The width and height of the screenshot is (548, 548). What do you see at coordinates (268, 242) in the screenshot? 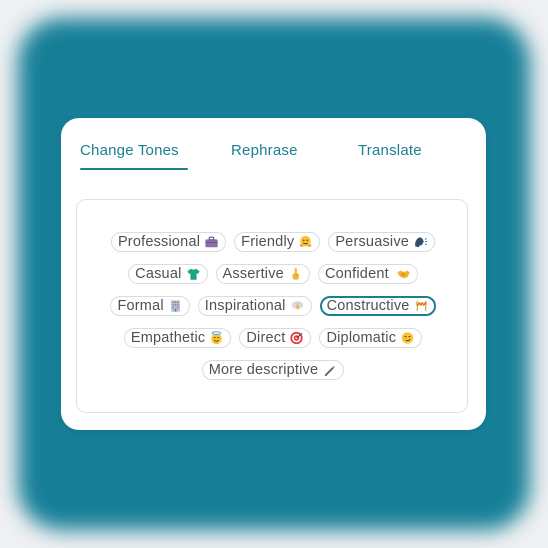
I see `chip-label: Friendly` at bounding box center [268, 242].